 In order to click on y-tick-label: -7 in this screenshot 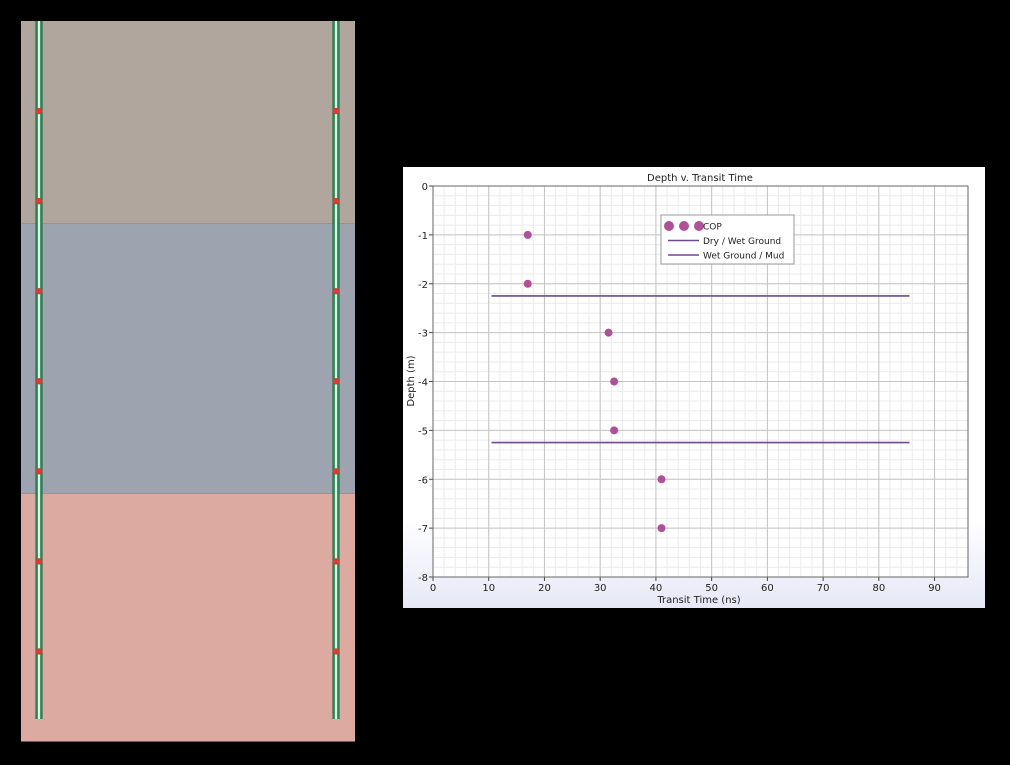, I will do `click(423, 529)`.